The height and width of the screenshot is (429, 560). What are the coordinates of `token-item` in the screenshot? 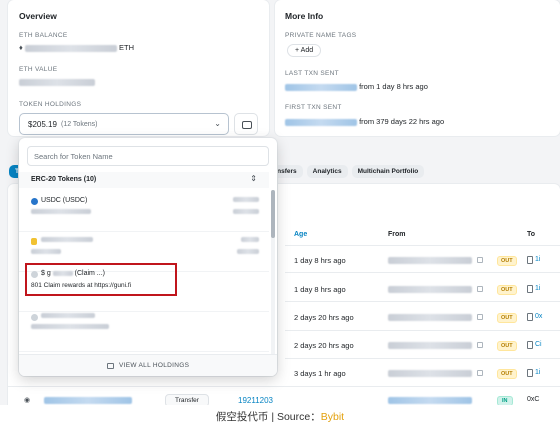 It's located at (144, 332).